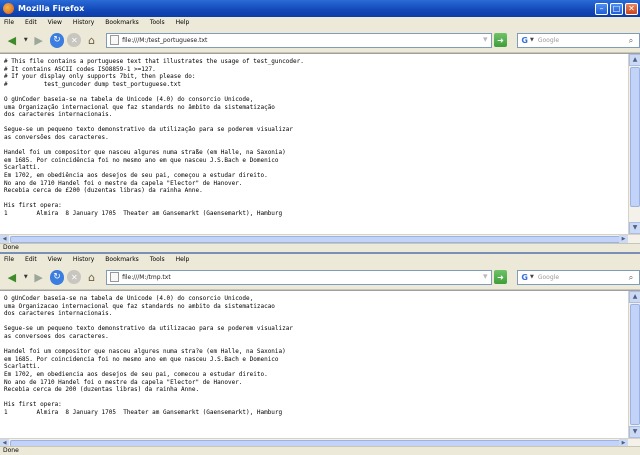  Describe the element at coordinates (8, 8) in the screenshot. I see `firefox-icon` at that location.